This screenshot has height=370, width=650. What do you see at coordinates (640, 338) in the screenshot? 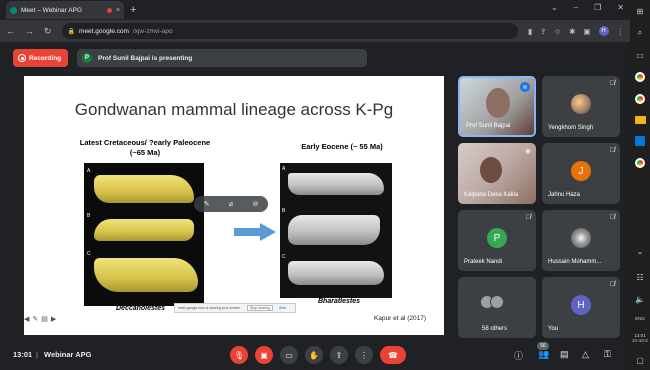
I see `taskbar-clock: 13:01 21-10-2` at bounding box center [640, 338].